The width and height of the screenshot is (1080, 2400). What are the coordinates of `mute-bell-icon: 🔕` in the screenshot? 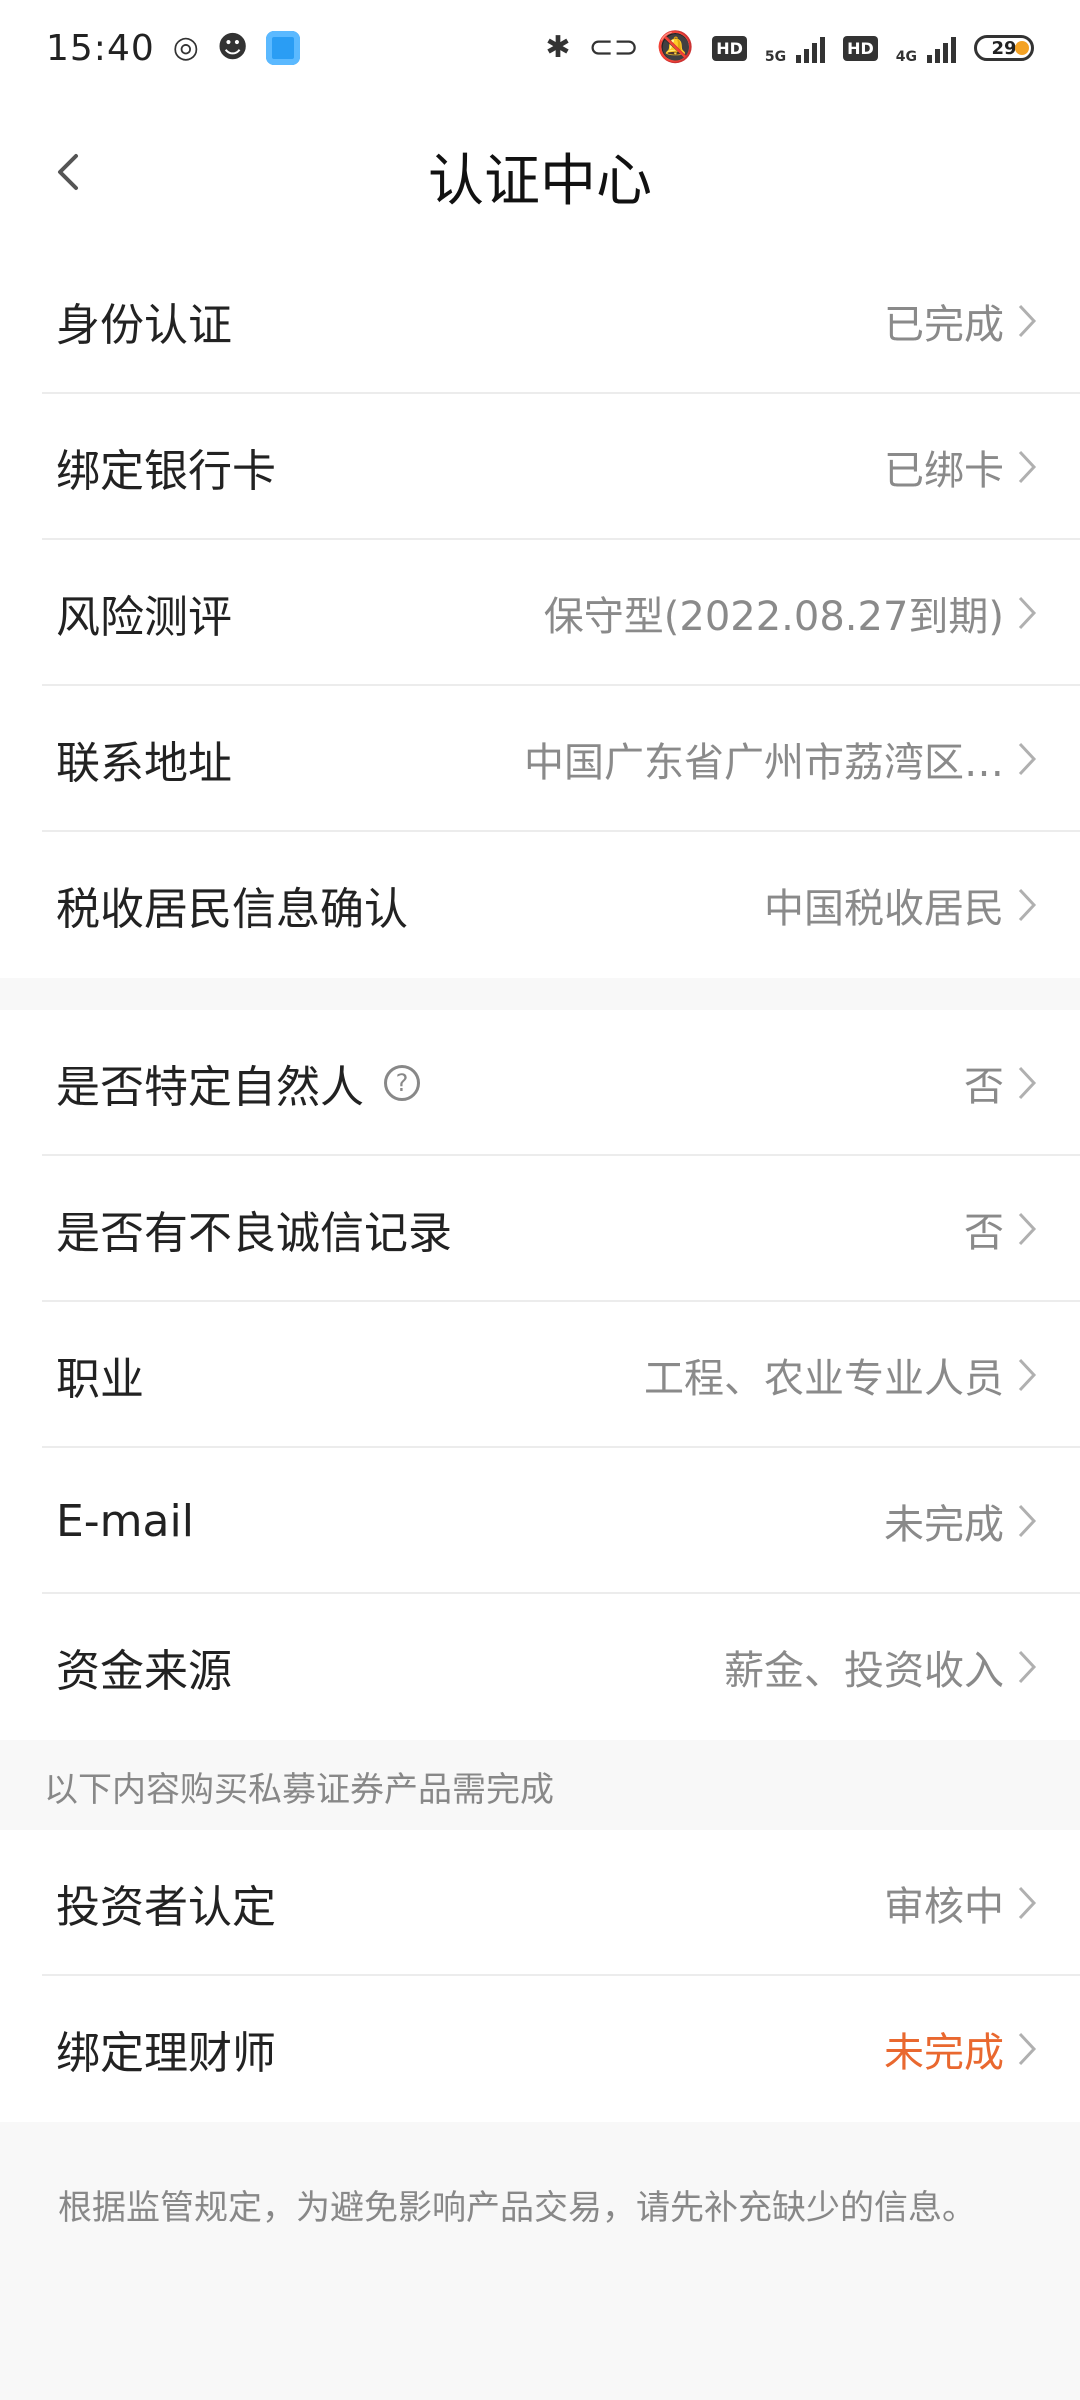 It's located at (675, 47).